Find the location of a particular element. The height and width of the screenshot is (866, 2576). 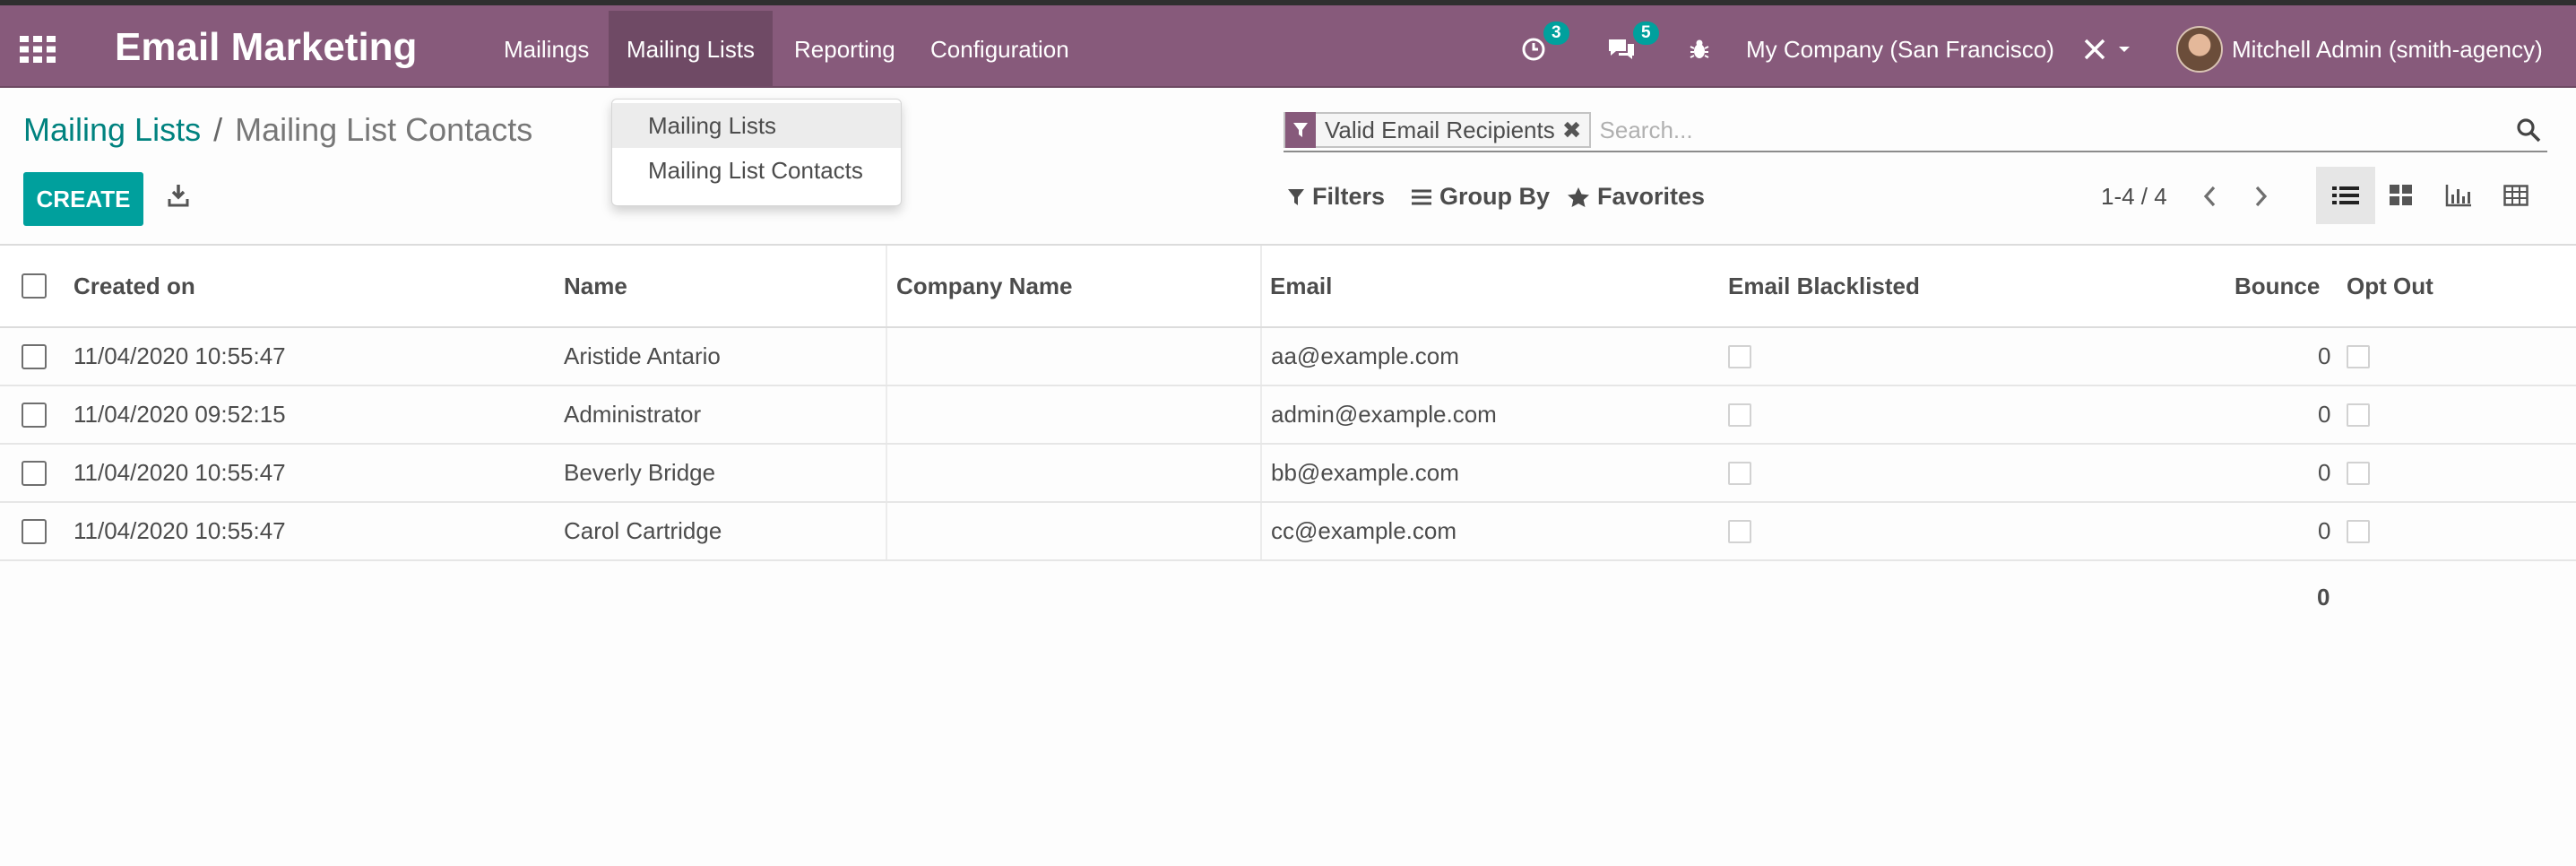

activities-badge: 3 is located at coordinates (1556, 33).